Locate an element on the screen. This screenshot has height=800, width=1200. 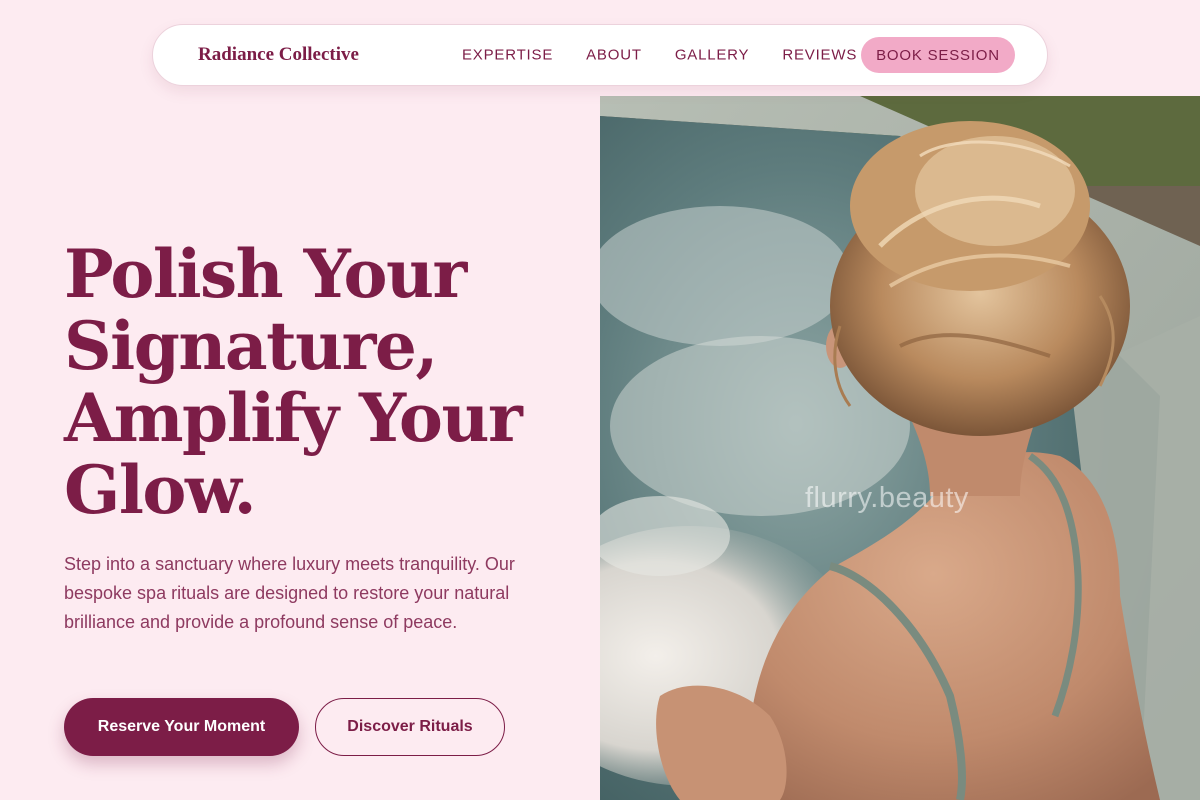
hero-title-line: Signature, is located at coordinates (251, 346).